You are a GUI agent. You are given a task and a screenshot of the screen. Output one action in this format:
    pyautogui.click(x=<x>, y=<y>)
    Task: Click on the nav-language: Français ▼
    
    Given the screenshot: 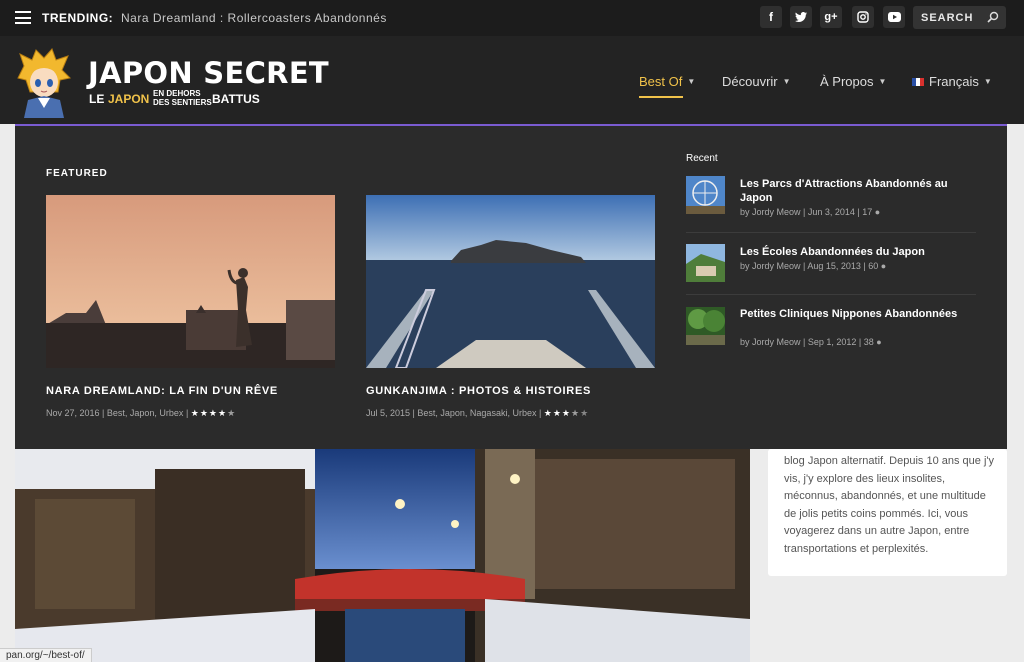 What is the action you would take?
    pyautogui.click(x=952, y=81)
    